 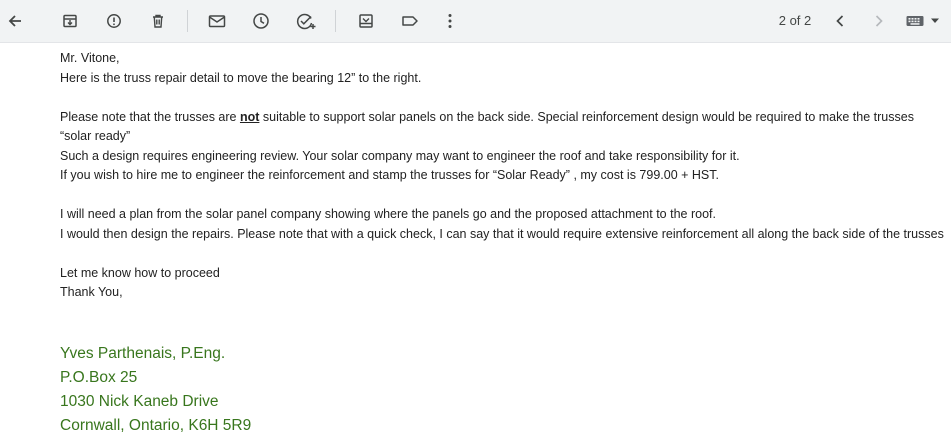 I want to click on delete-icon, so click(x=158, y=21).